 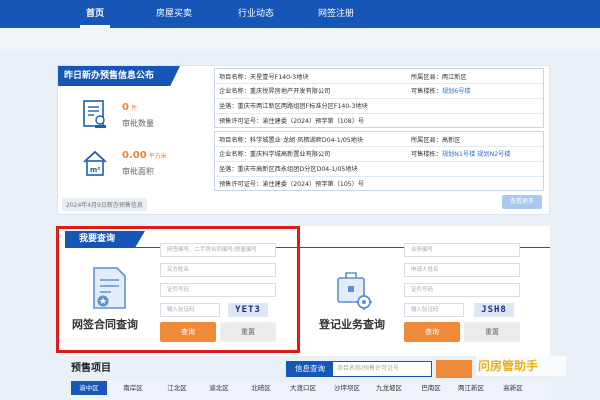 What do you see at coordinates (441, 91) in the screenshot?
I see `record-buildings: 可售楼栋：规划6号楼` at bounding box center [441, 91].